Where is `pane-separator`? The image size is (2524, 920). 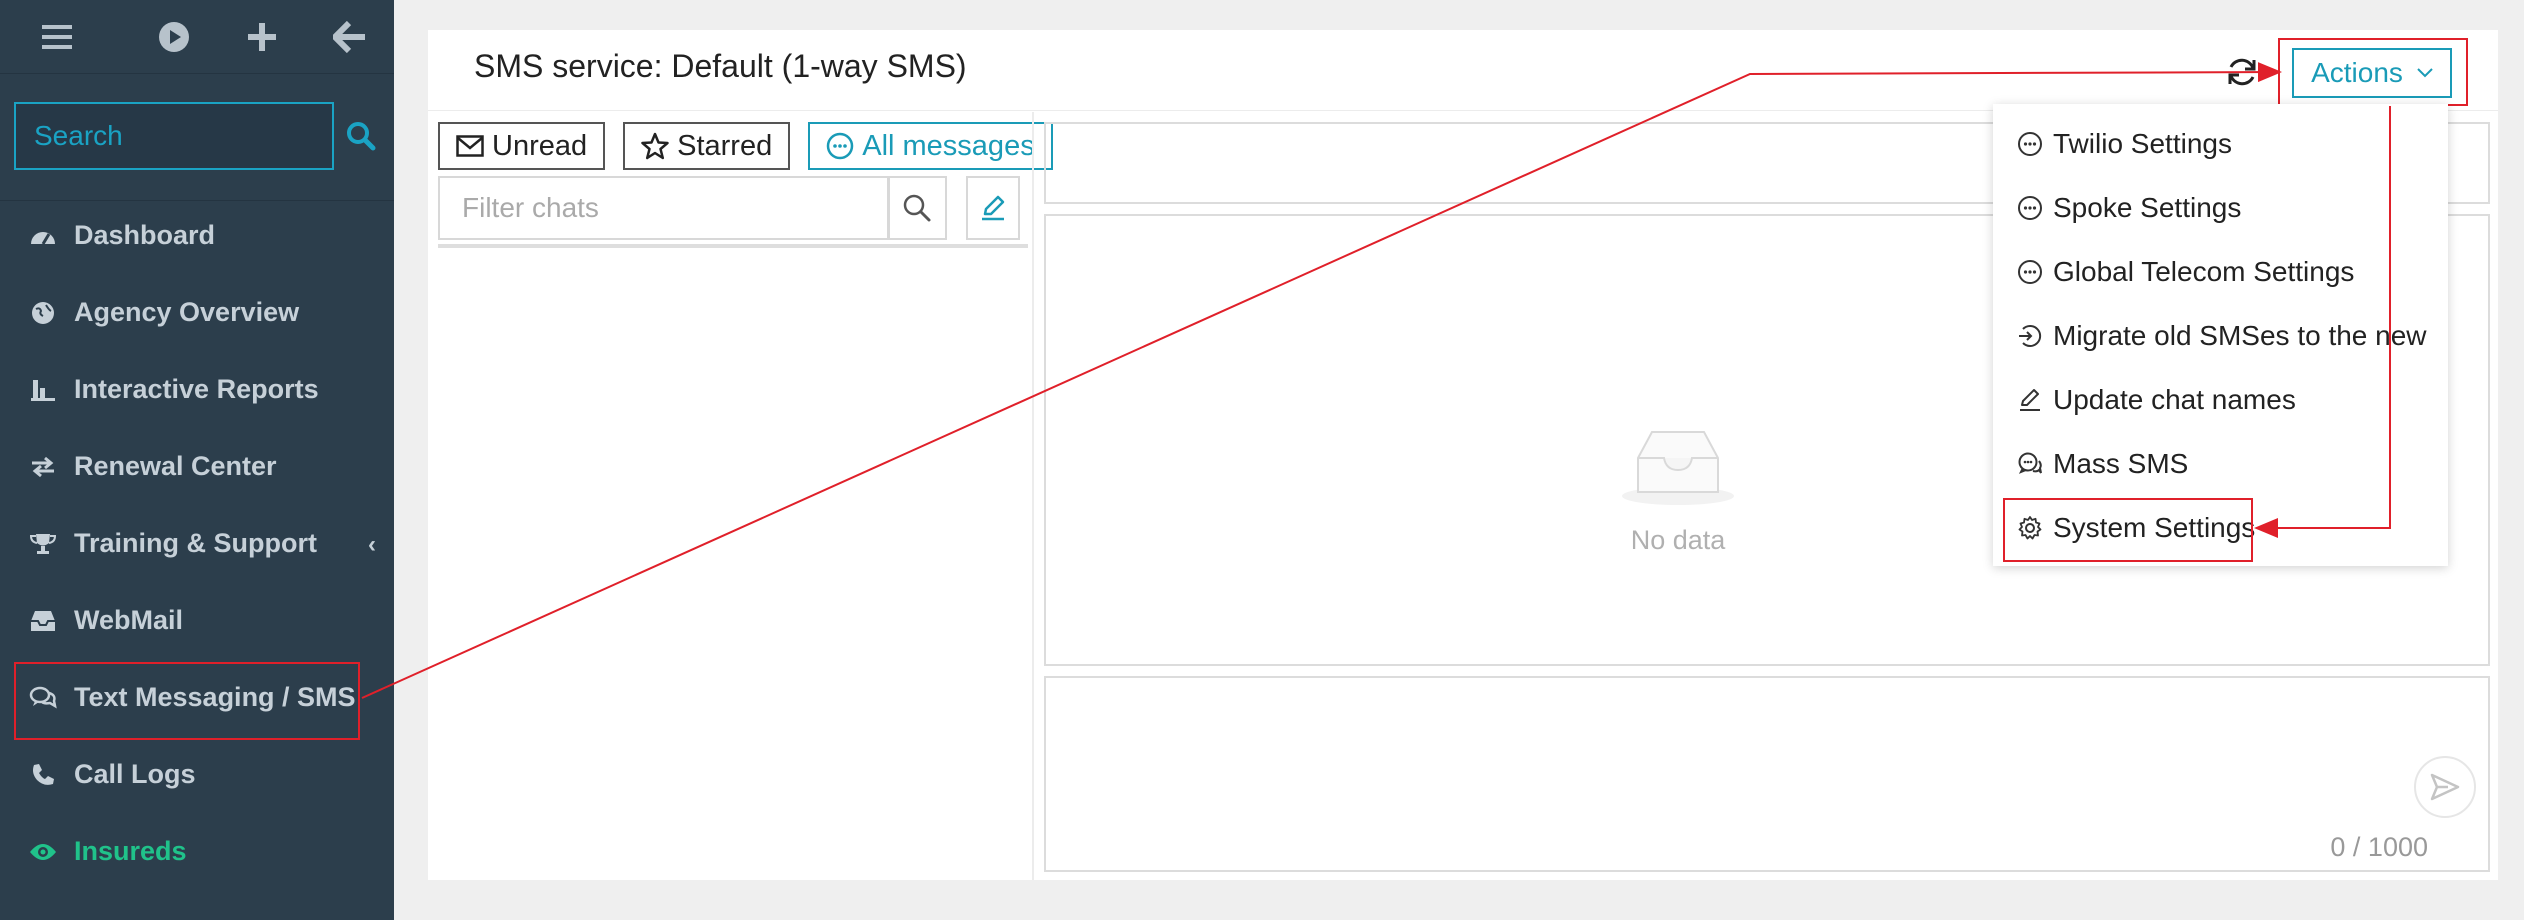 pane-separator is located at coordinates (1033, 496).